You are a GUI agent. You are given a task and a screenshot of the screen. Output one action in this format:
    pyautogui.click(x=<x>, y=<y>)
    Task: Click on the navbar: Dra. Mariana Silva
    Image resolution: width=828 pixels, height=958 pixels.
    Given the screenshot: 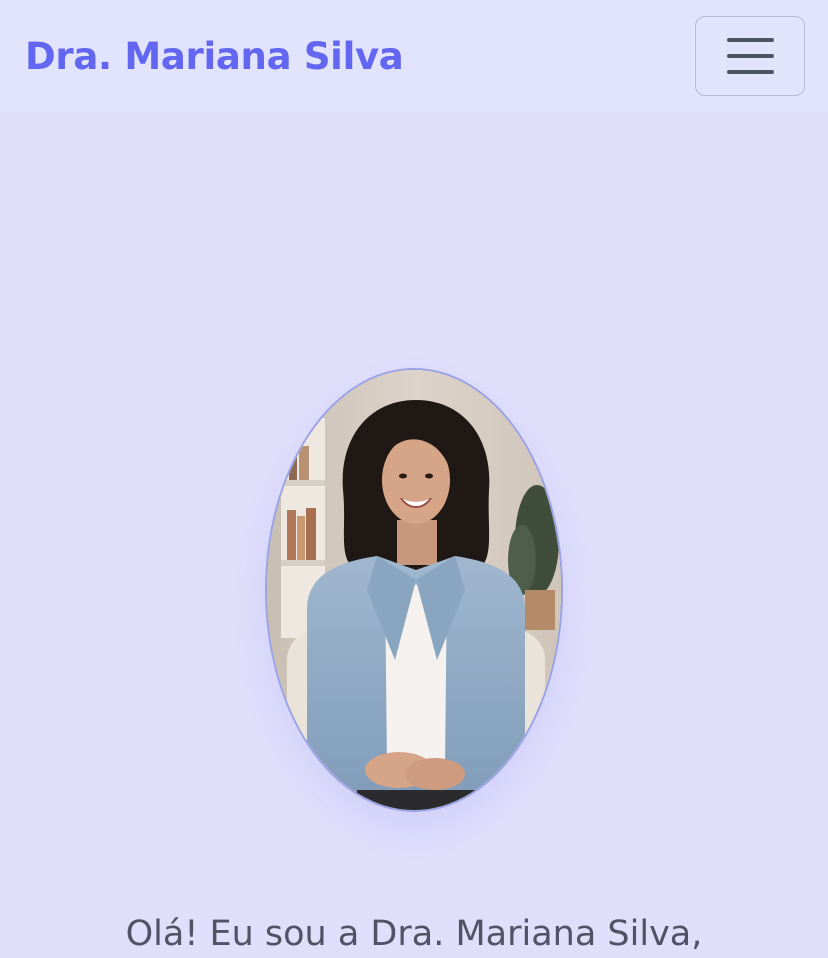 What is the action you would take?
    pyautogui.click(x=414, y=56)
    